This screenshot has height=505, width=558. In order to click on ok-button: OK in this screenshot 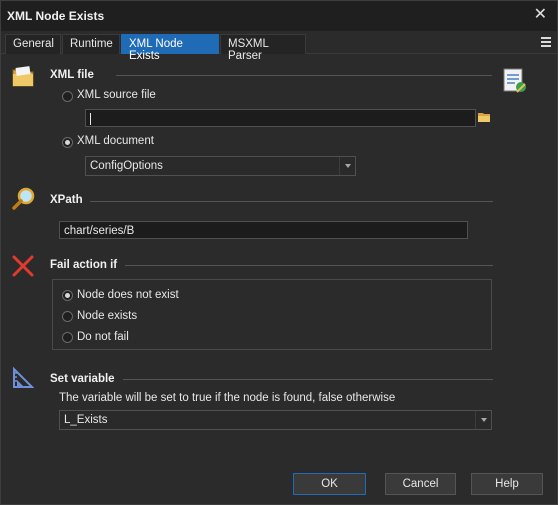, I will do `click(329, 484)`.